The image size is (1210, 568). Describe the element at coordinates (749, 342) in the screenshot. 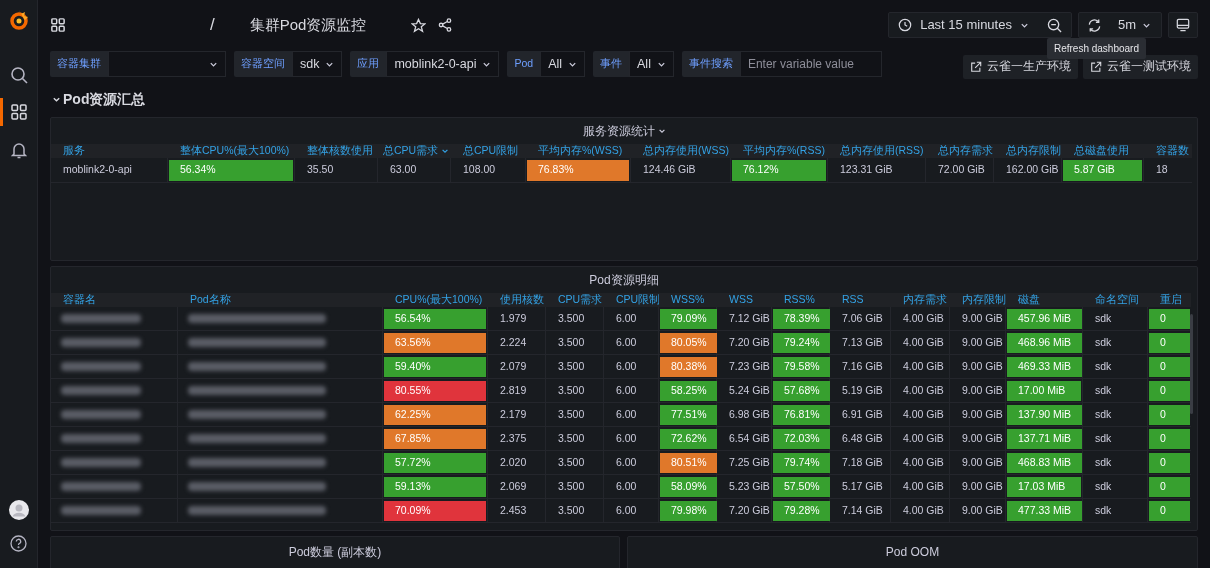

I see `table-cell-text: 7.20 GiB` at that location.